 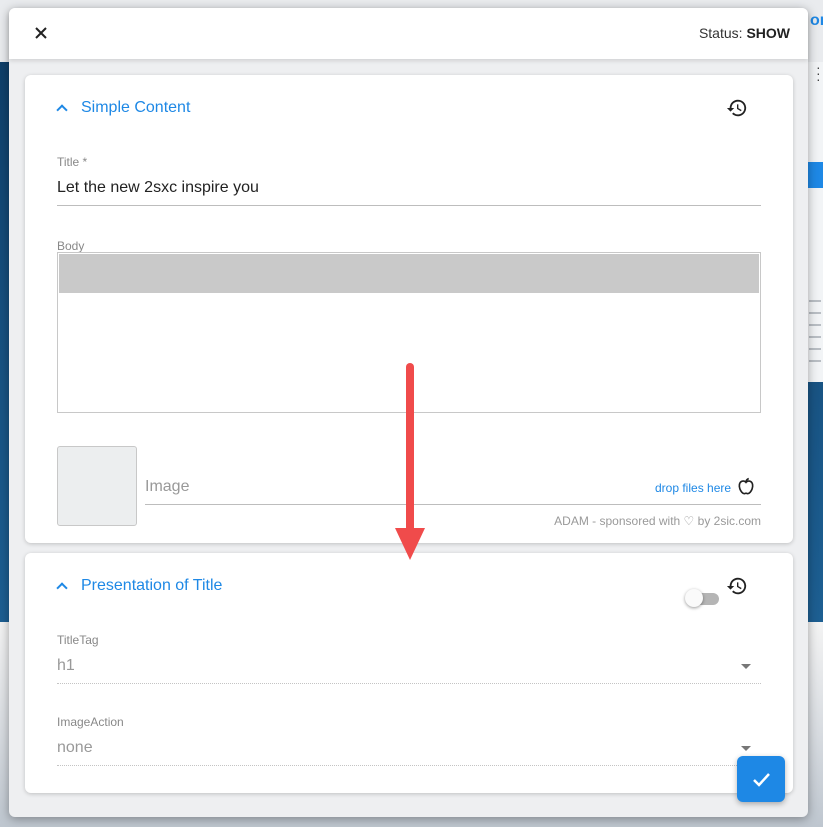 I want to click on toggle-thumb, so click(x=694, y=598).